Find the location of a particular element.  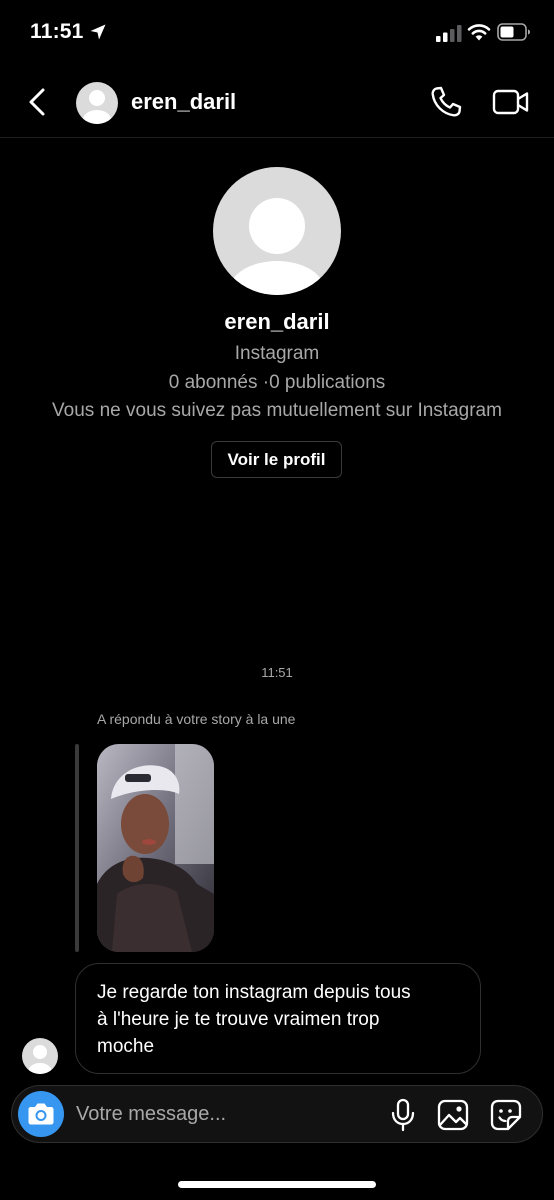

gallery-icon is located at coordinates (453, 1115).